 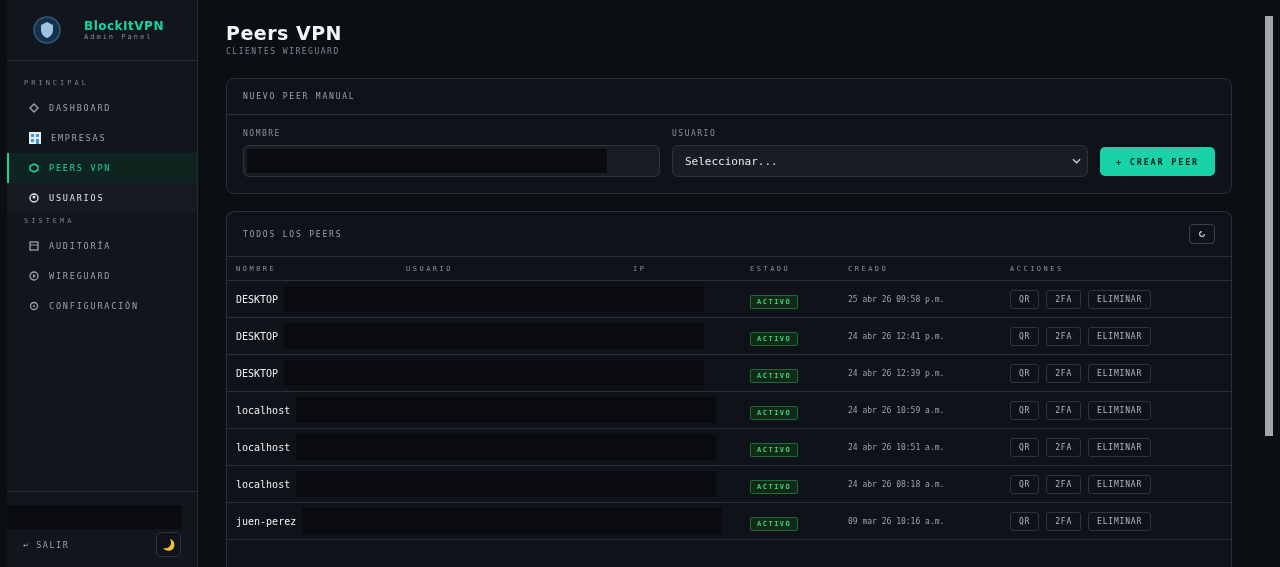 What do you see at coordinates (299, 96) in the screenshot?
I see `card-title: NUEVO PEER MANUAL` at bounding box center [299, 96].